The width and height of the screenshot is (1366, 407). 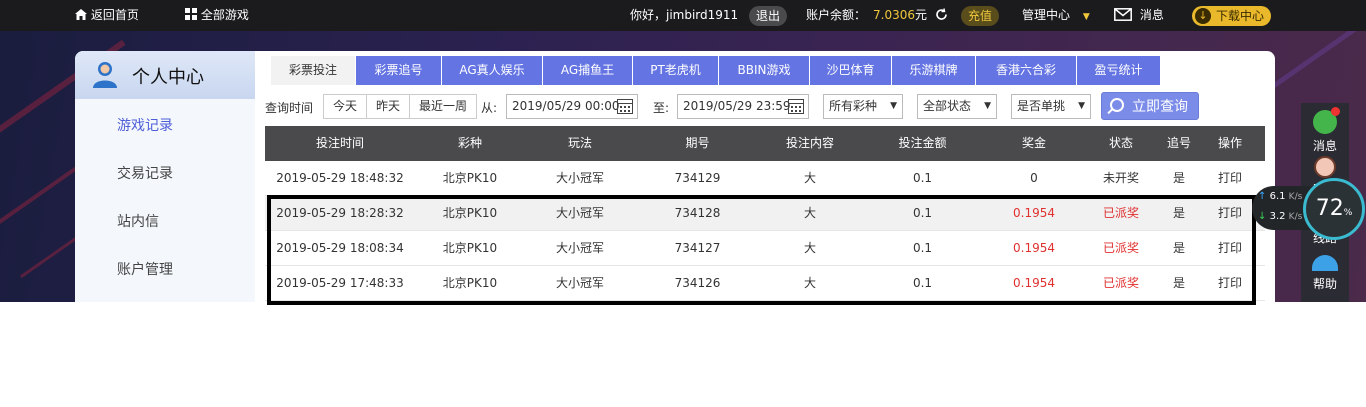 What do you see at coordinates (676, 70) in the screenshot?
I see `tab-pt-slots: PT老虎机` at bounding box center [676, 70].